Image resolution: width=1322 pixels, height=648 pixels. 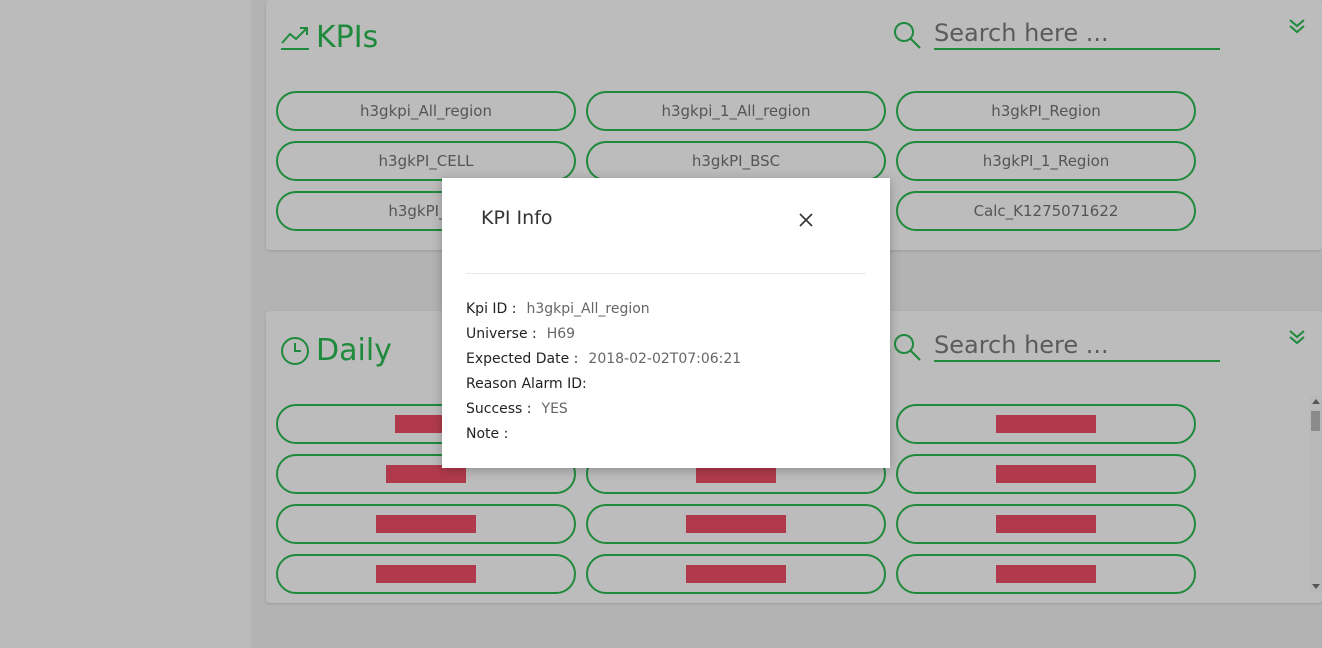 What do you see at coordinates (499, 408) in the screenshot?
I see `detail-label: Success :` at bounding box center [499, 408].